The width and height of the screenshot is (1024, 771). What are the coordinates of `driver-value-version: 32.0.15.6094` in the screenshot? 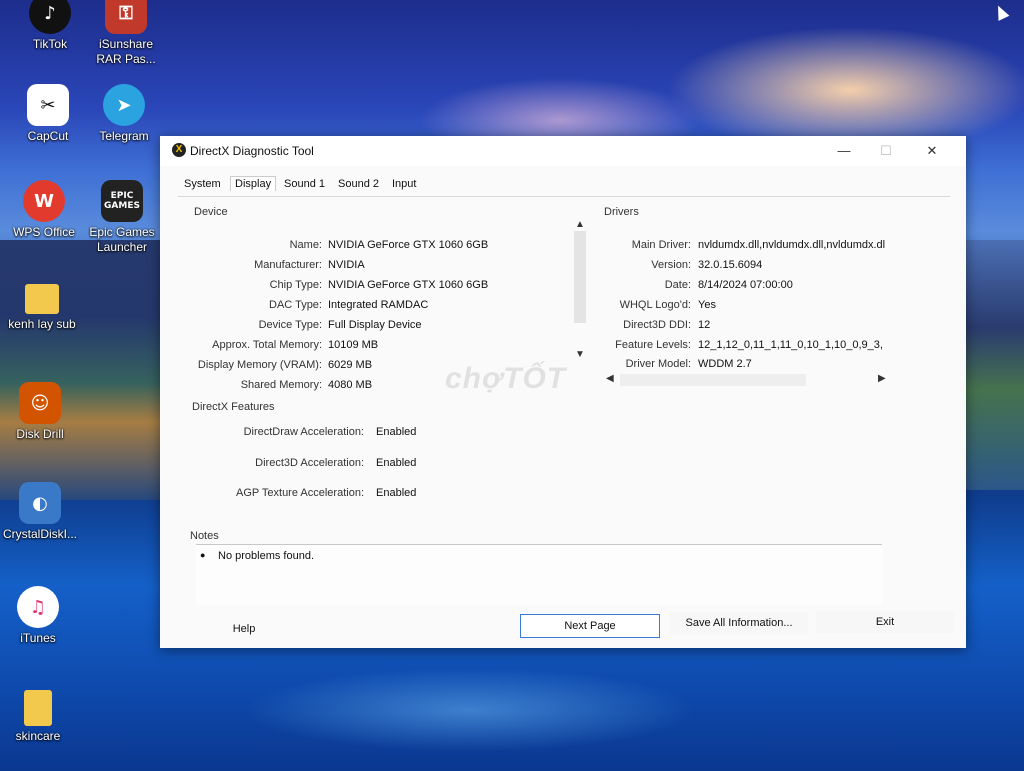 It's located at (730, 265).